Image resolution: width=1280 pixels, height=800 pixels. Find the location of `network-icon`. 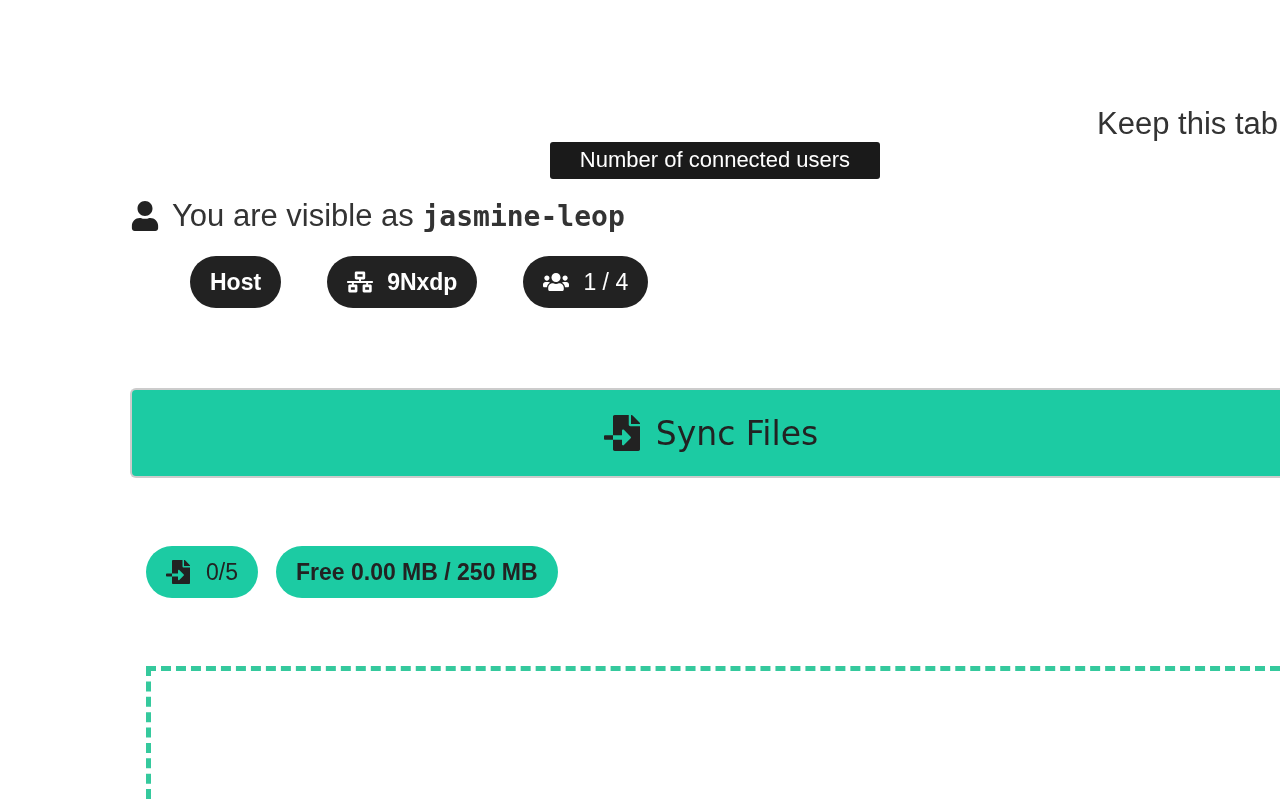

network-icon is located at coordinates (360, 282).